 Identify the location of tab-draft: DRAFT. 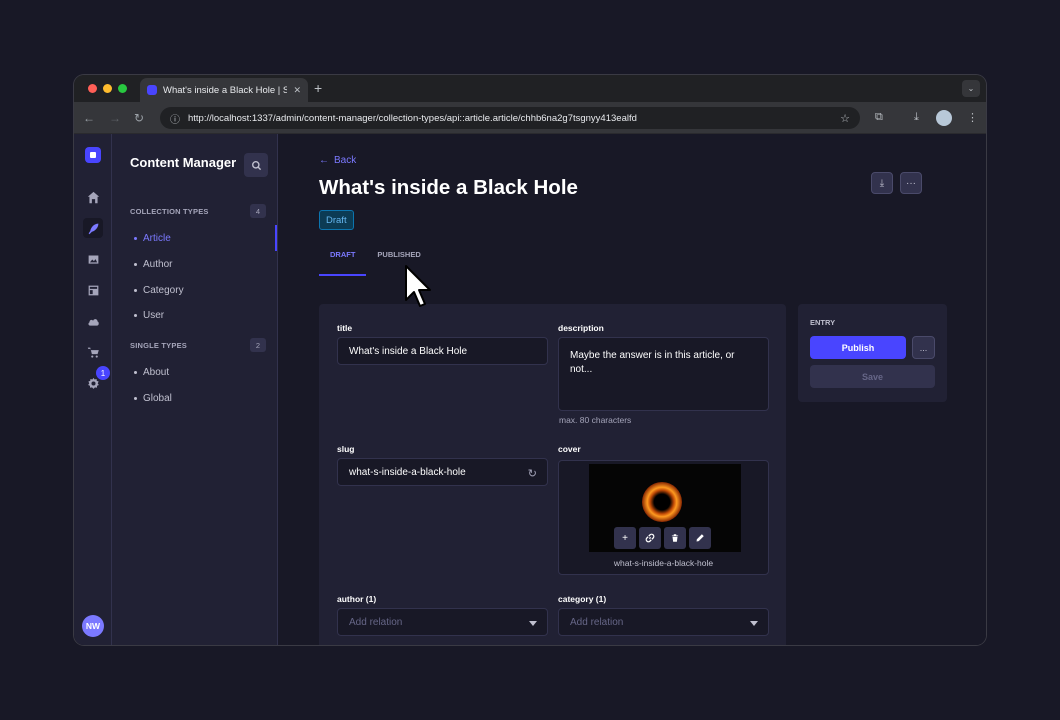
(343, 263).